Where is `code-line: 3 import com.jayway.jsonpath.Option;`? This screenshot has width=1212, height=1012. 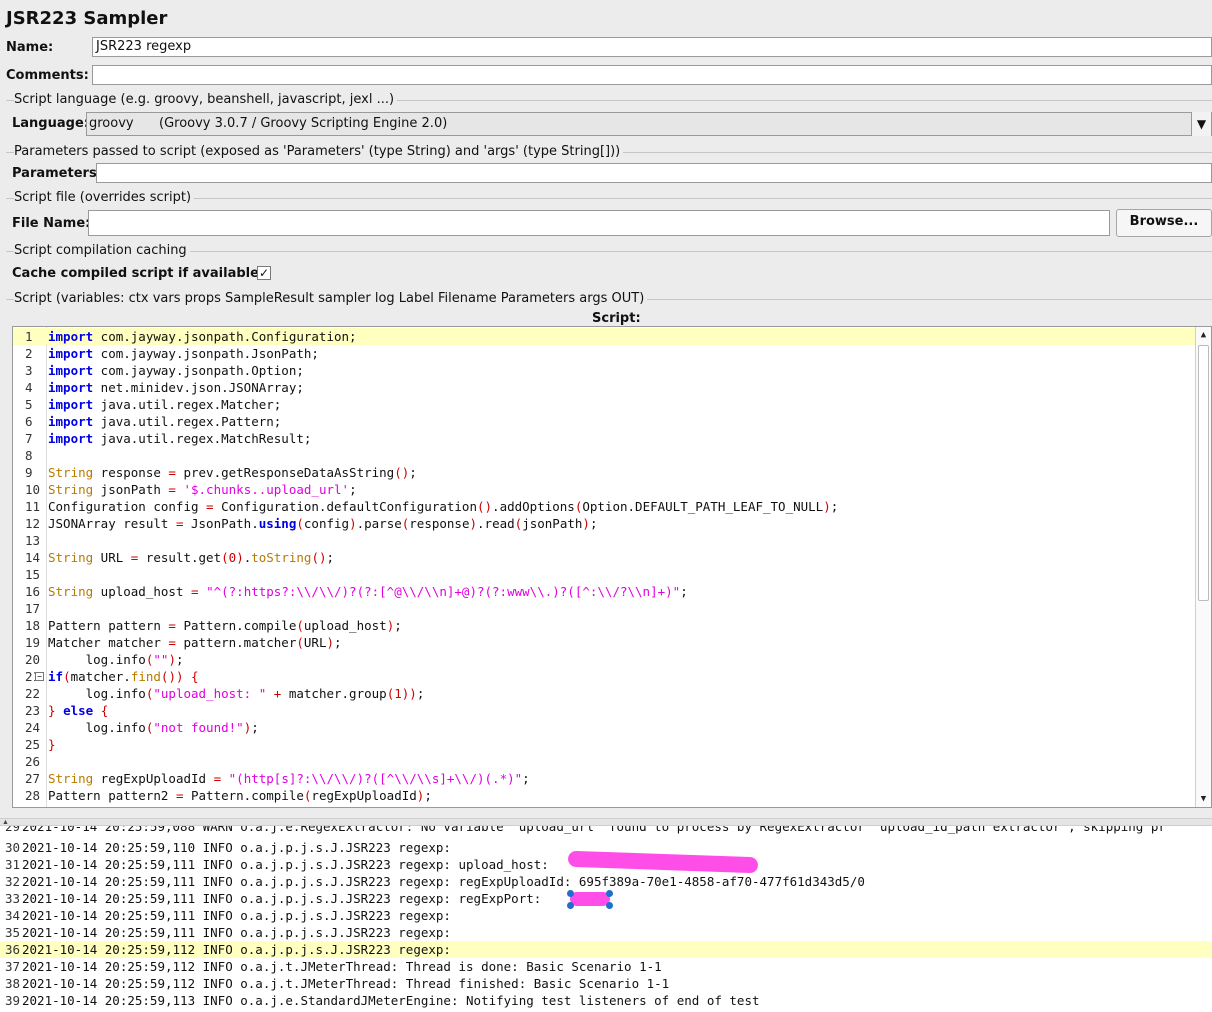 code-line: 3 import com.jayway.jsonpath.Option; is located at coordinates (164, 370).